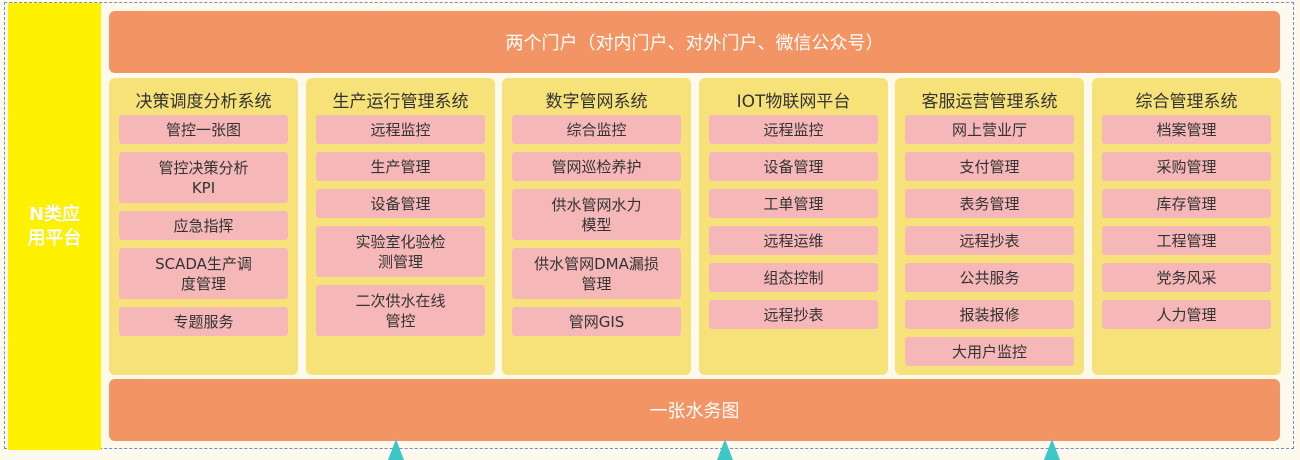  I want to click on module-item: 供水管网水力 模型, so click(596, 214).